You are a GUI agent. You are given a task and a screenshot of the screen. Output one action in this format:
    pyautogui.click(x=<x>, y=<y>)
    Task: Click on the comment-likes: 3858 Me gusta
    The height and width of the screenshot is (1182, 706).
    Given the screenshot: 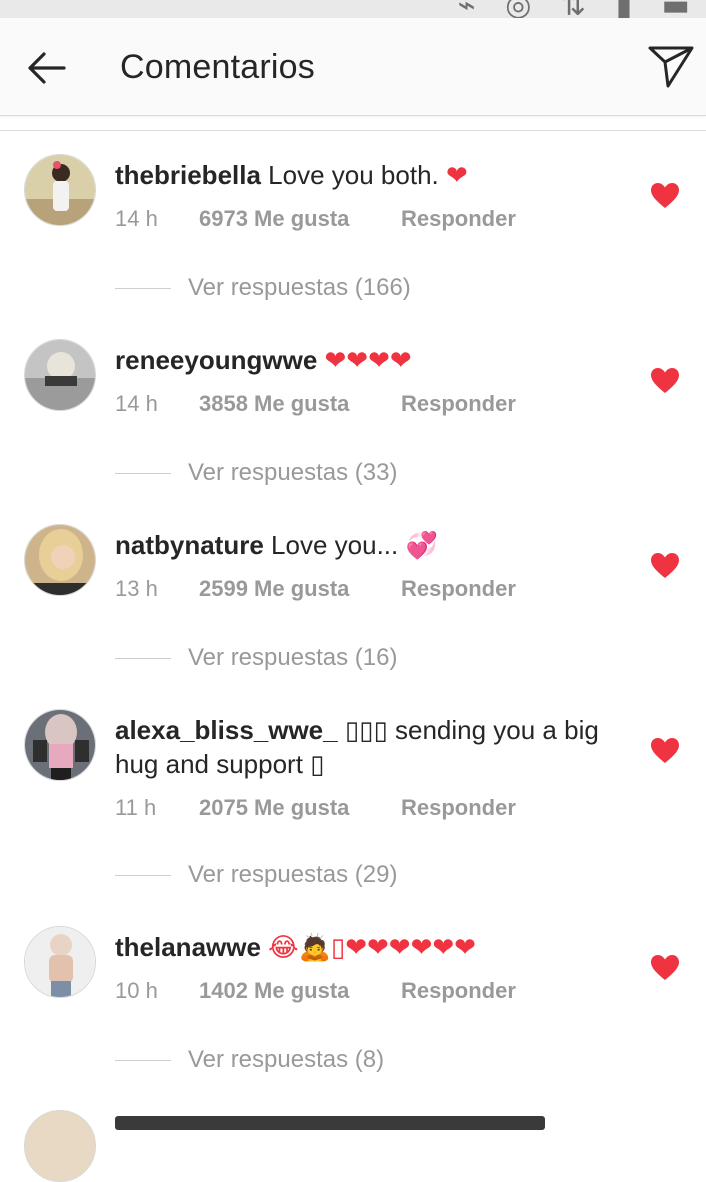 What is the action you would take?
    pyautogui.click(x=274, y=404)
    